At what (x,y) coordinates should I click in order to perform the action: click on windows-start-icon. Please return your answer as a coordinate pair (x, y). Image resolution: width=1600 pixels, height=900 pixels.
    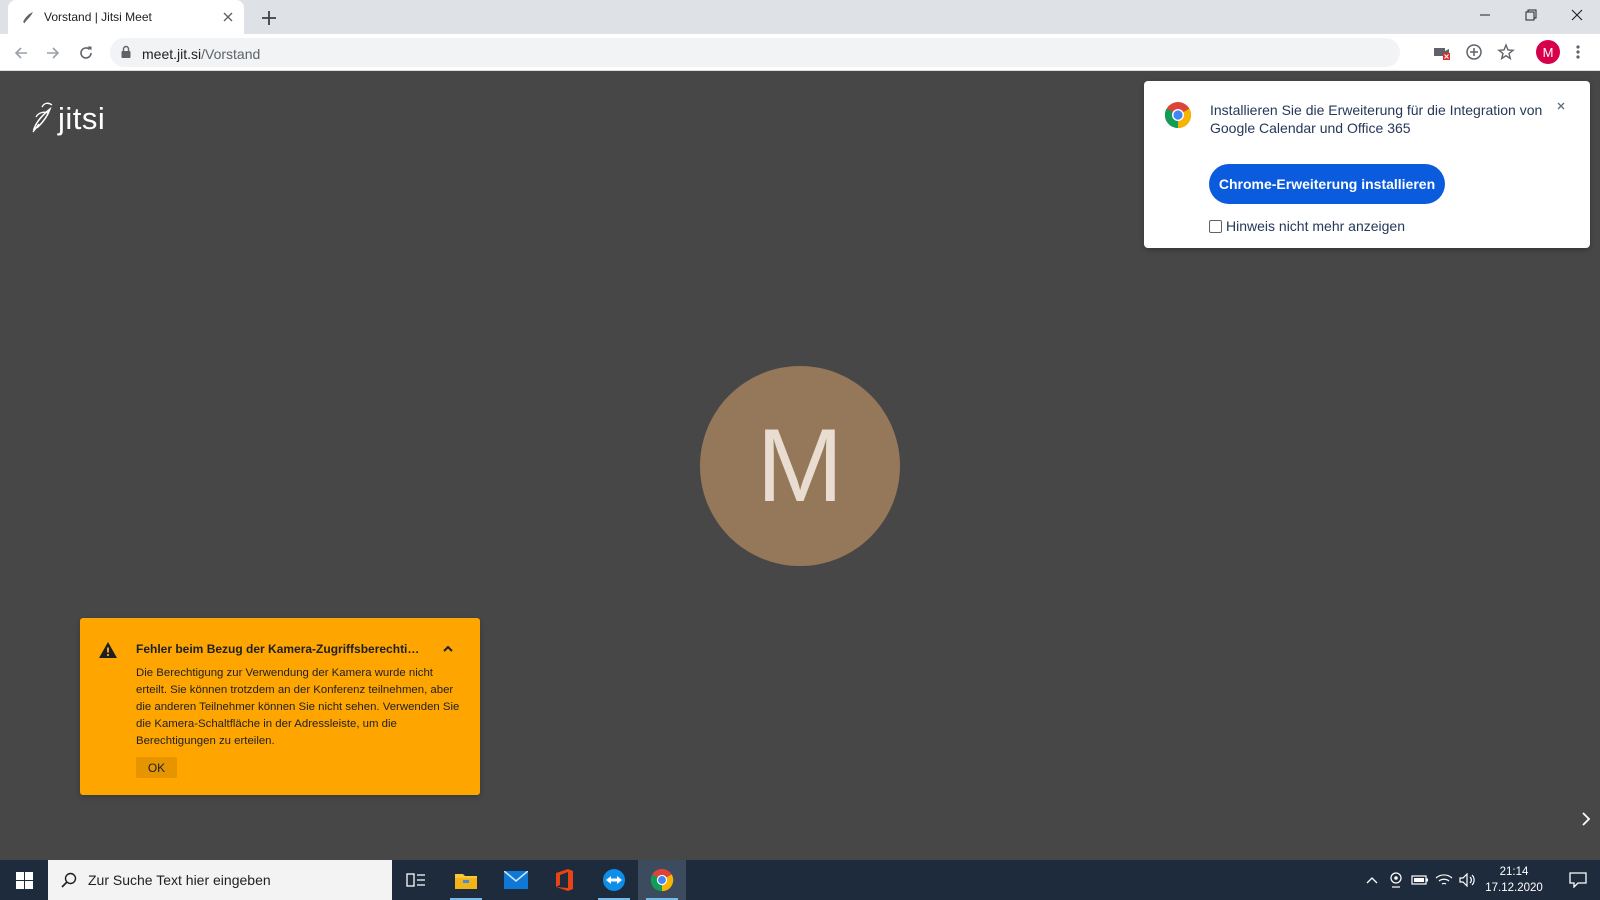
    Looking at the image, I should click on (24, 880).